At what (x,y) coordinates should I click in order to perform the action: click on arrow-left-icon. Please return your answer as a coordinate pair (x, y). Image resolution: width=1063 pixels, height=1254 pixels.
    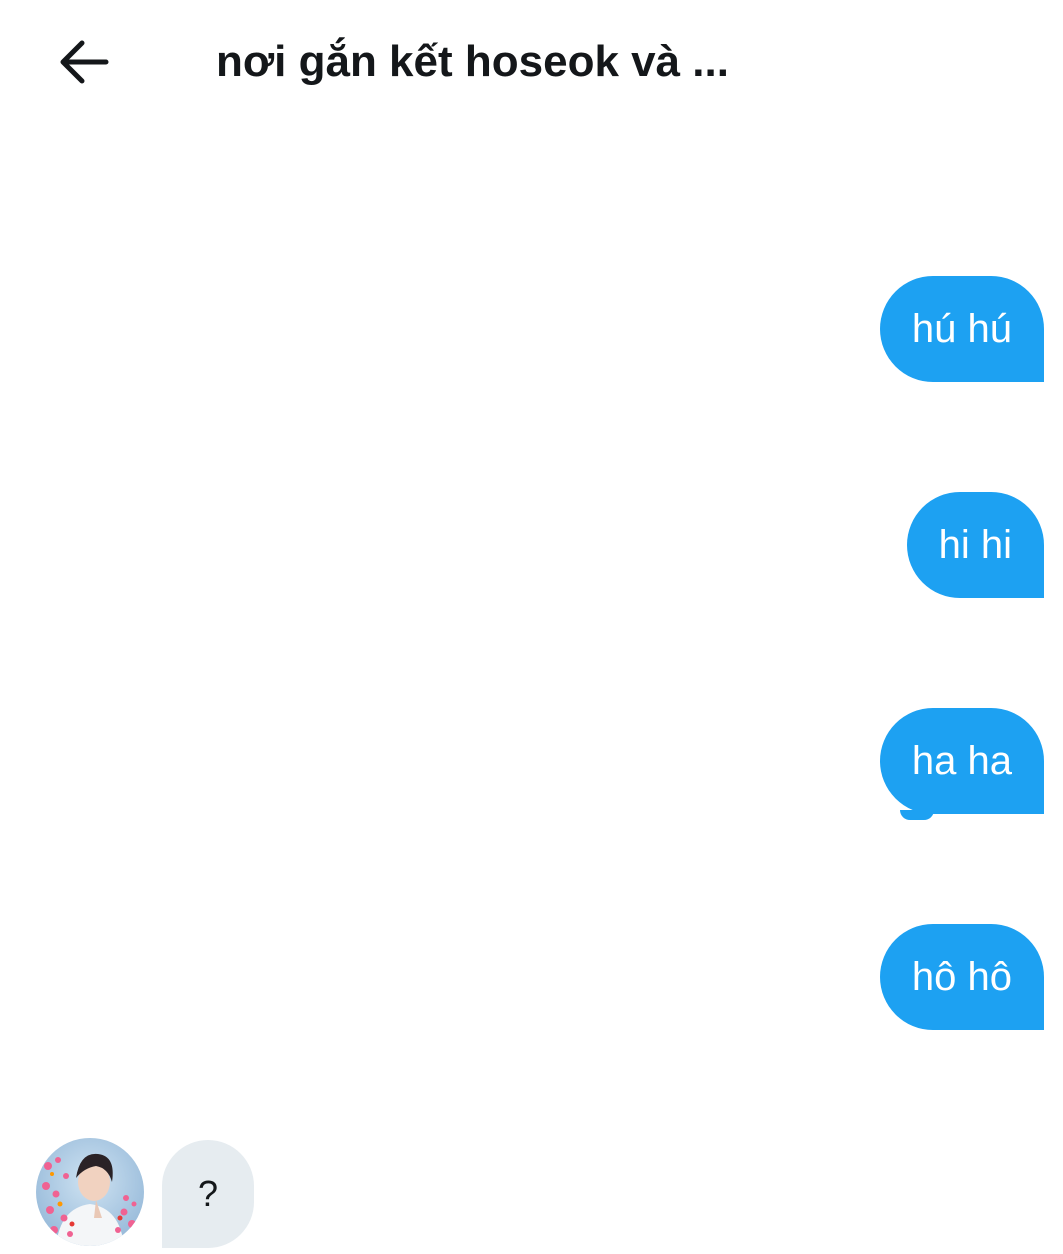
    Looking at the image, I should click on (84, 62).